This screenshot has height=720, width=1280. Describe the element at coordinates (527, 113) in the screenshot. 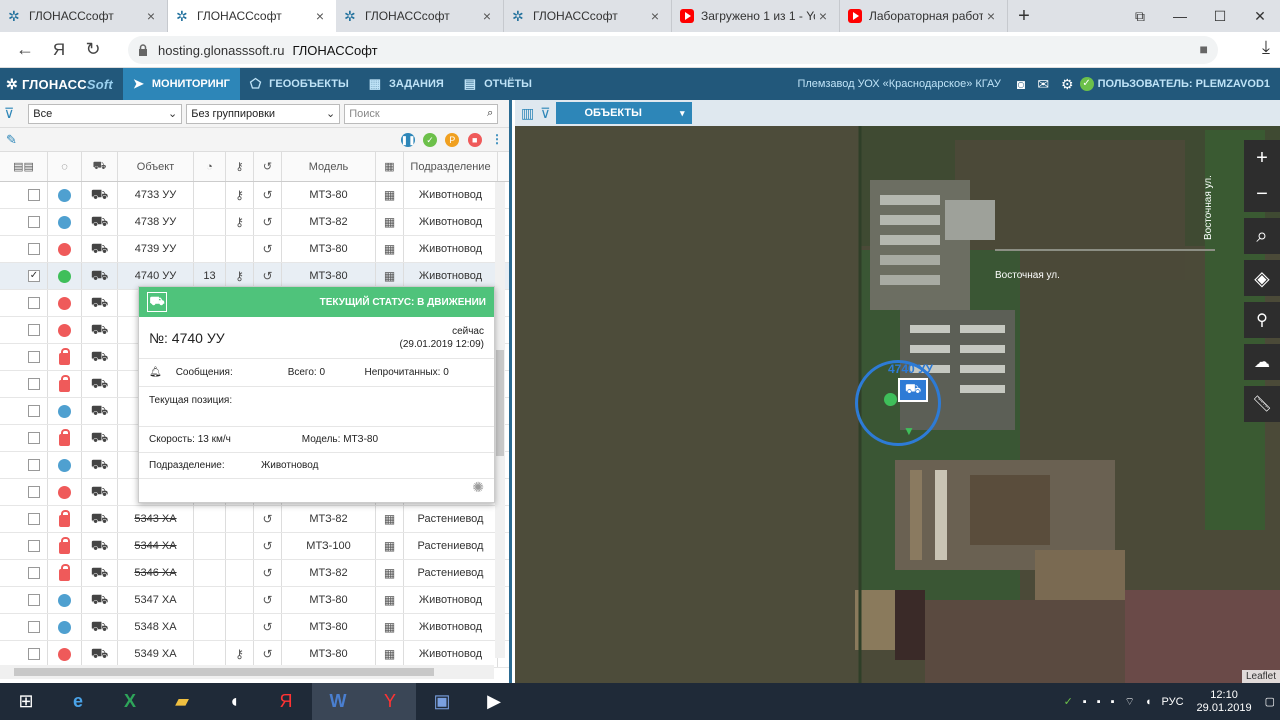

I see `columns-icon: ▥` at that location.